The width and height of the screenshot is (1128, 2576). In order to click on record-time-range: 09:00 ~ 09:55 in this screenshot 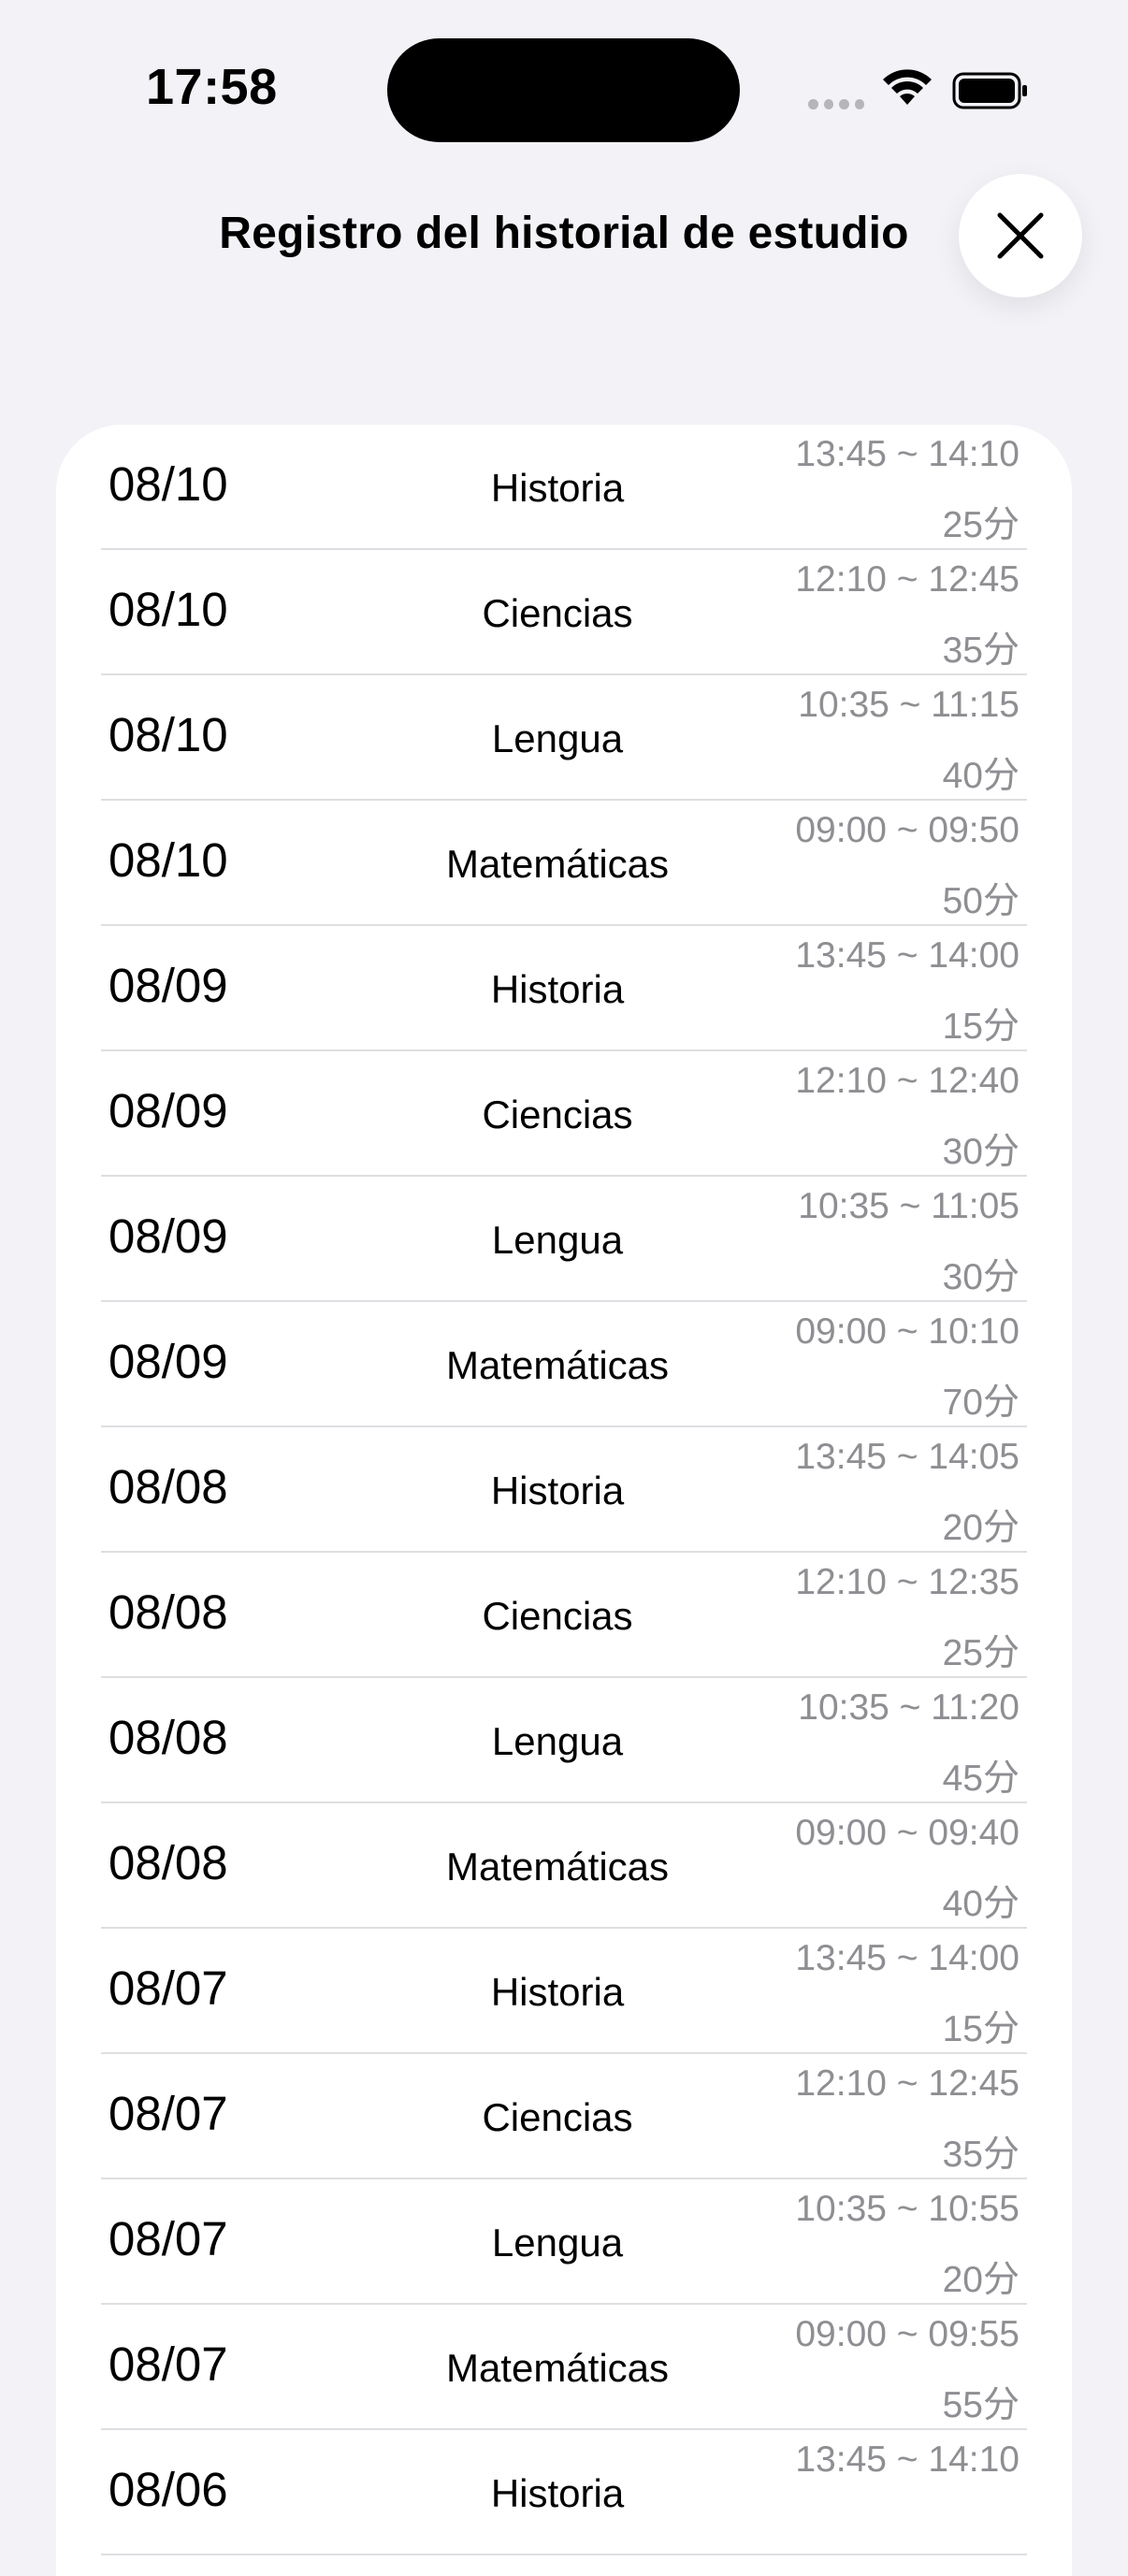, I will do `click(907, 2334)`.